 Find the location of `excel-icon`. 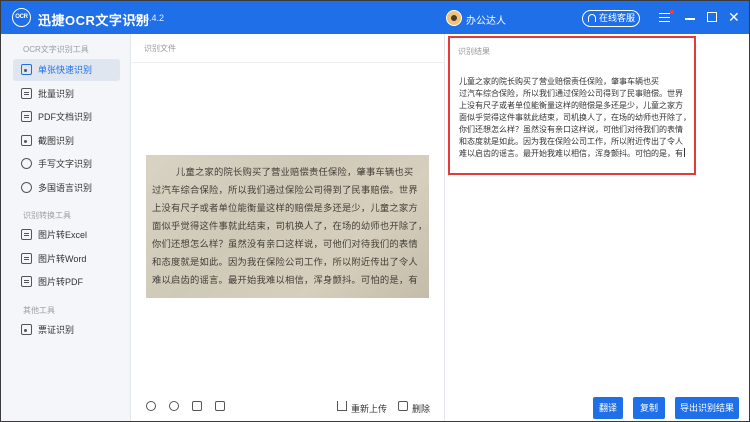

excel-icon is located at coordinates (26, 234).